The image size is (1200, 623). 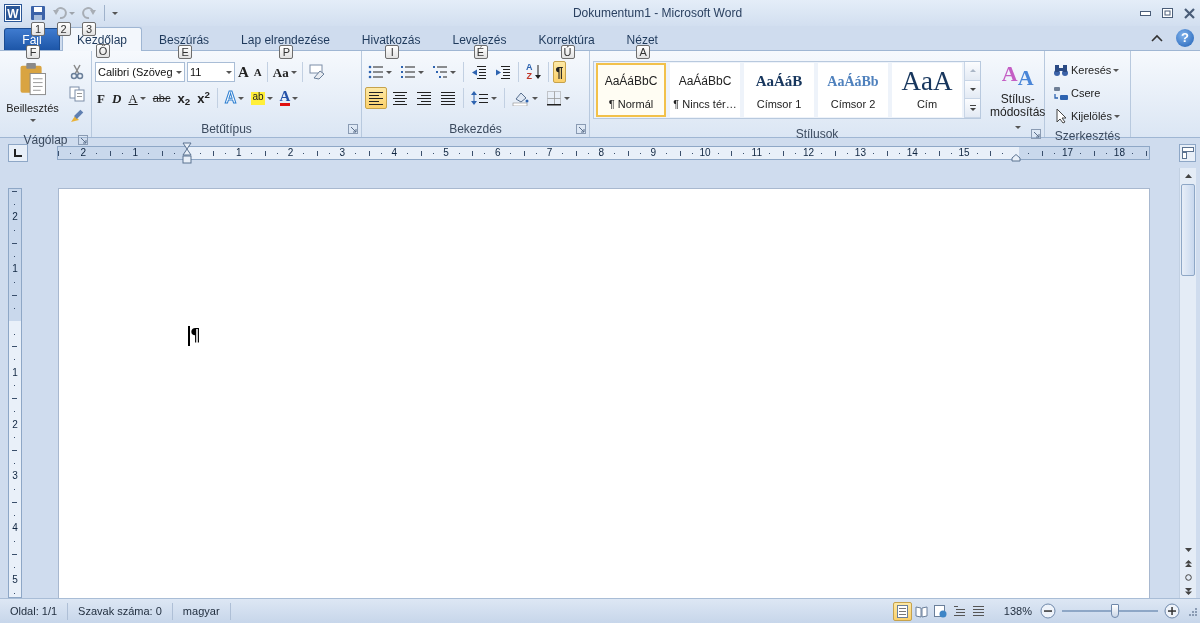 I want to click on cursor-icon, so click(x=1061, y=116).